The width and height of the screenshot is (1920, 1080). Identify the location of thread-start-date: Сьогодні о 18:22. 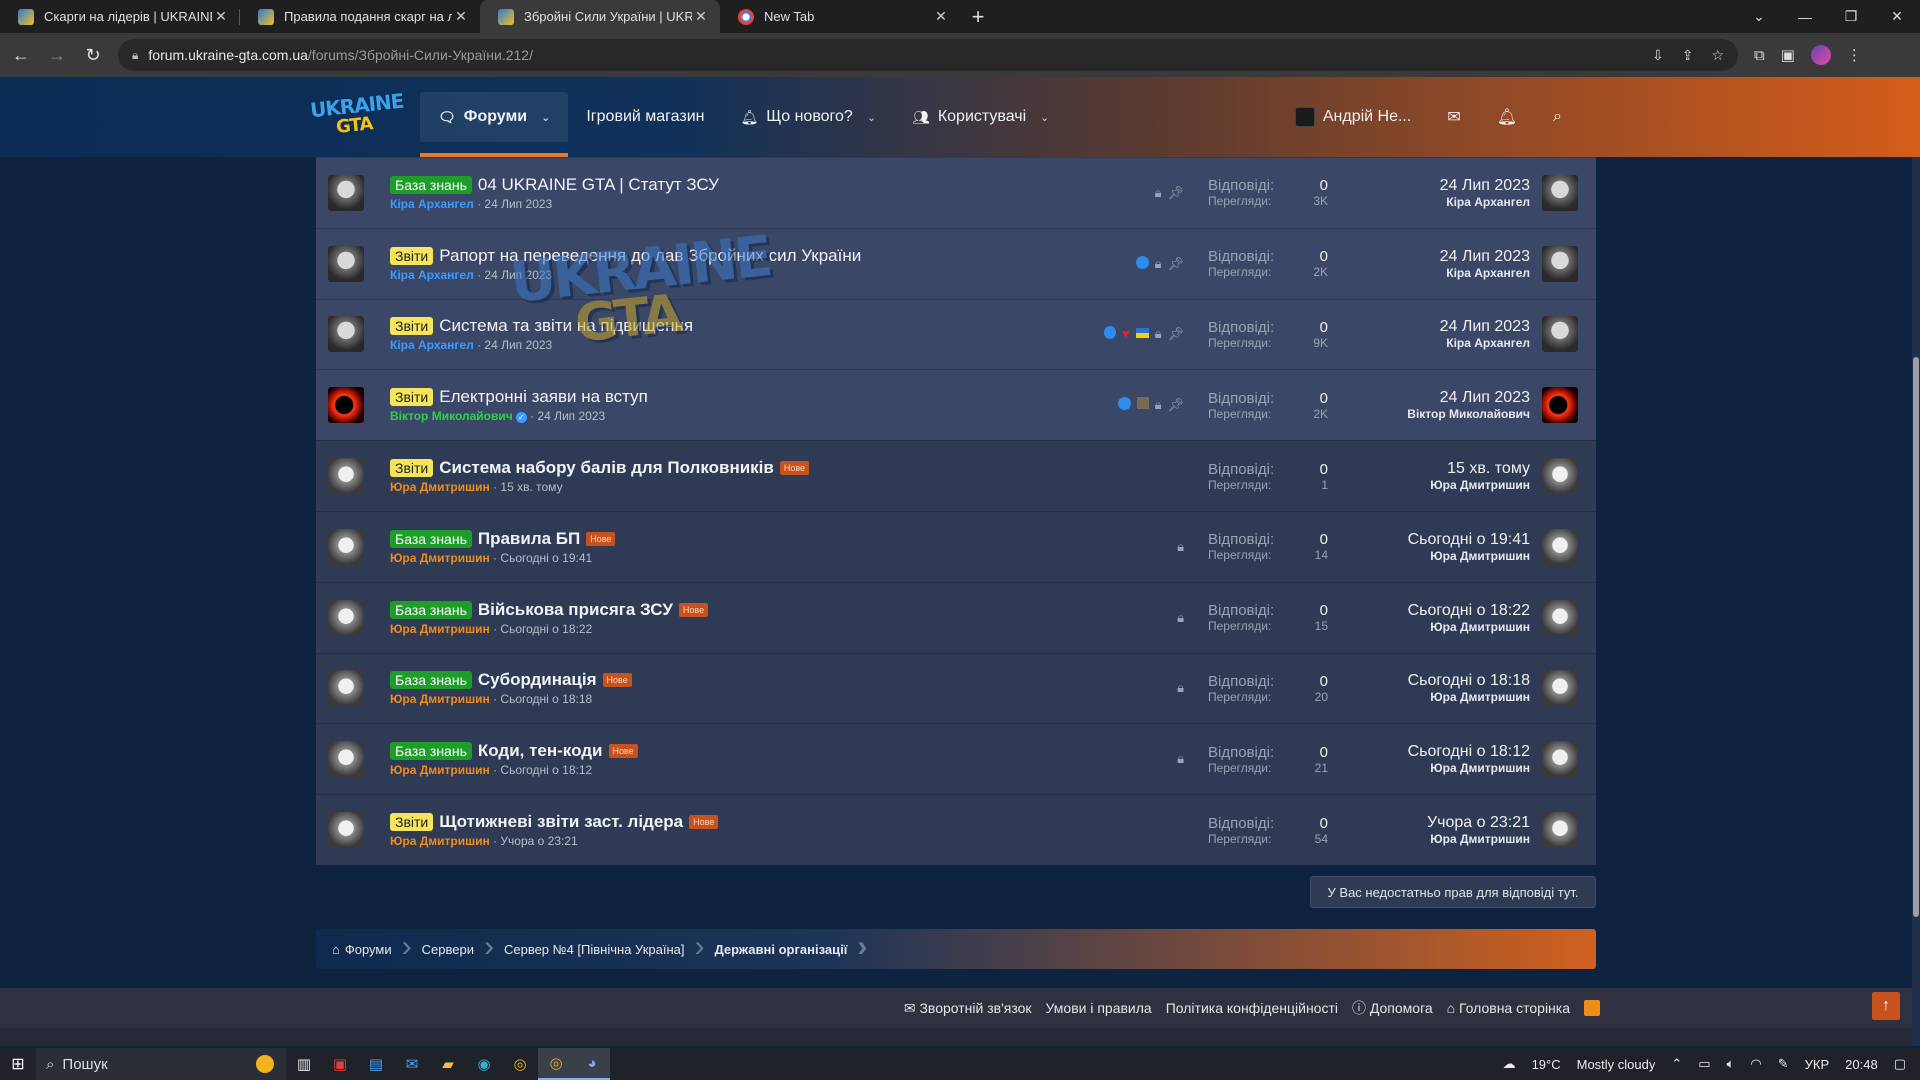
(546, 629).